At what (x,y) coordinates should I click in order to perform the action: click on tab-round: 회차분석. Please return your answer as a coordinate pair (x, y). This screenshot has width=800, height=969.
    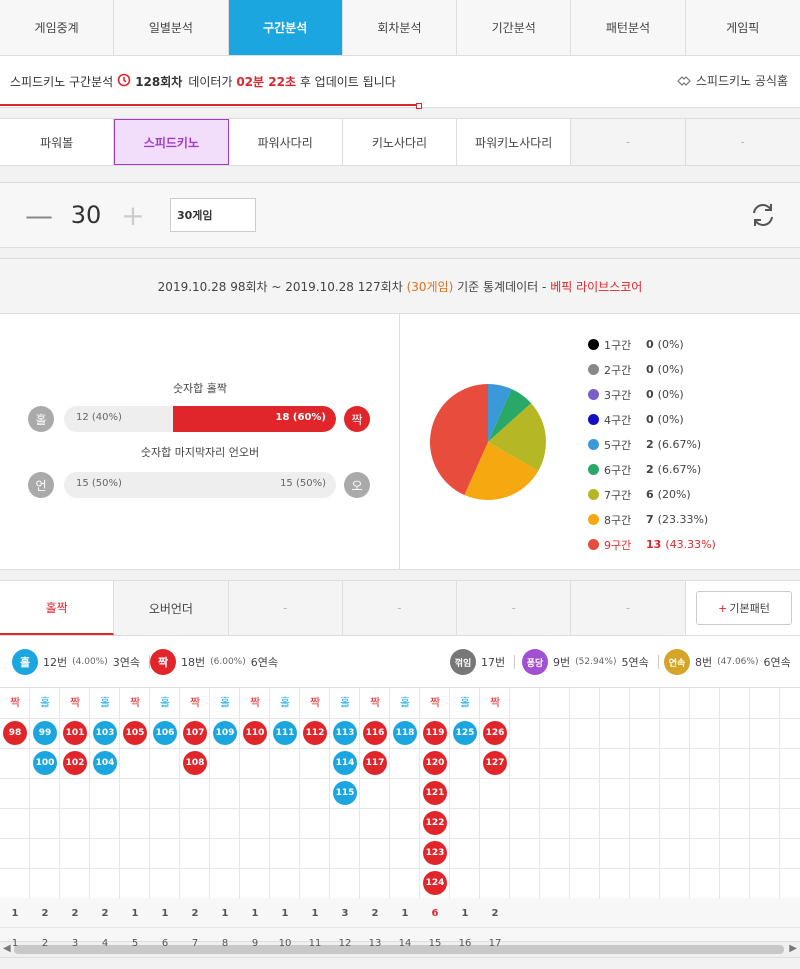
    Looking at the image, I should click on (400, 27).